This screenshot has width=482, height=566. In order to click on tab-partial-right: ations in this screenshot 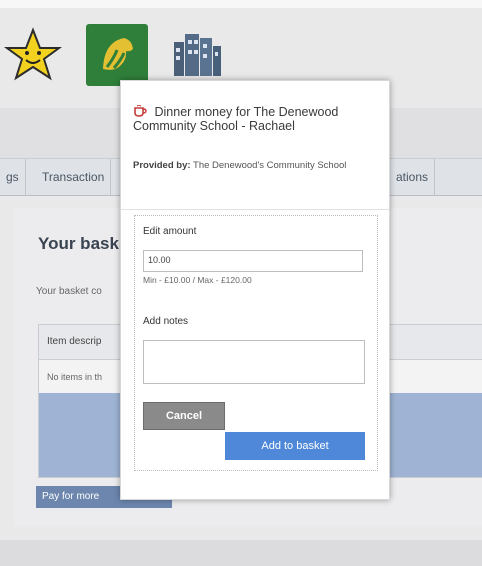, I will do `click(413, 177)`.